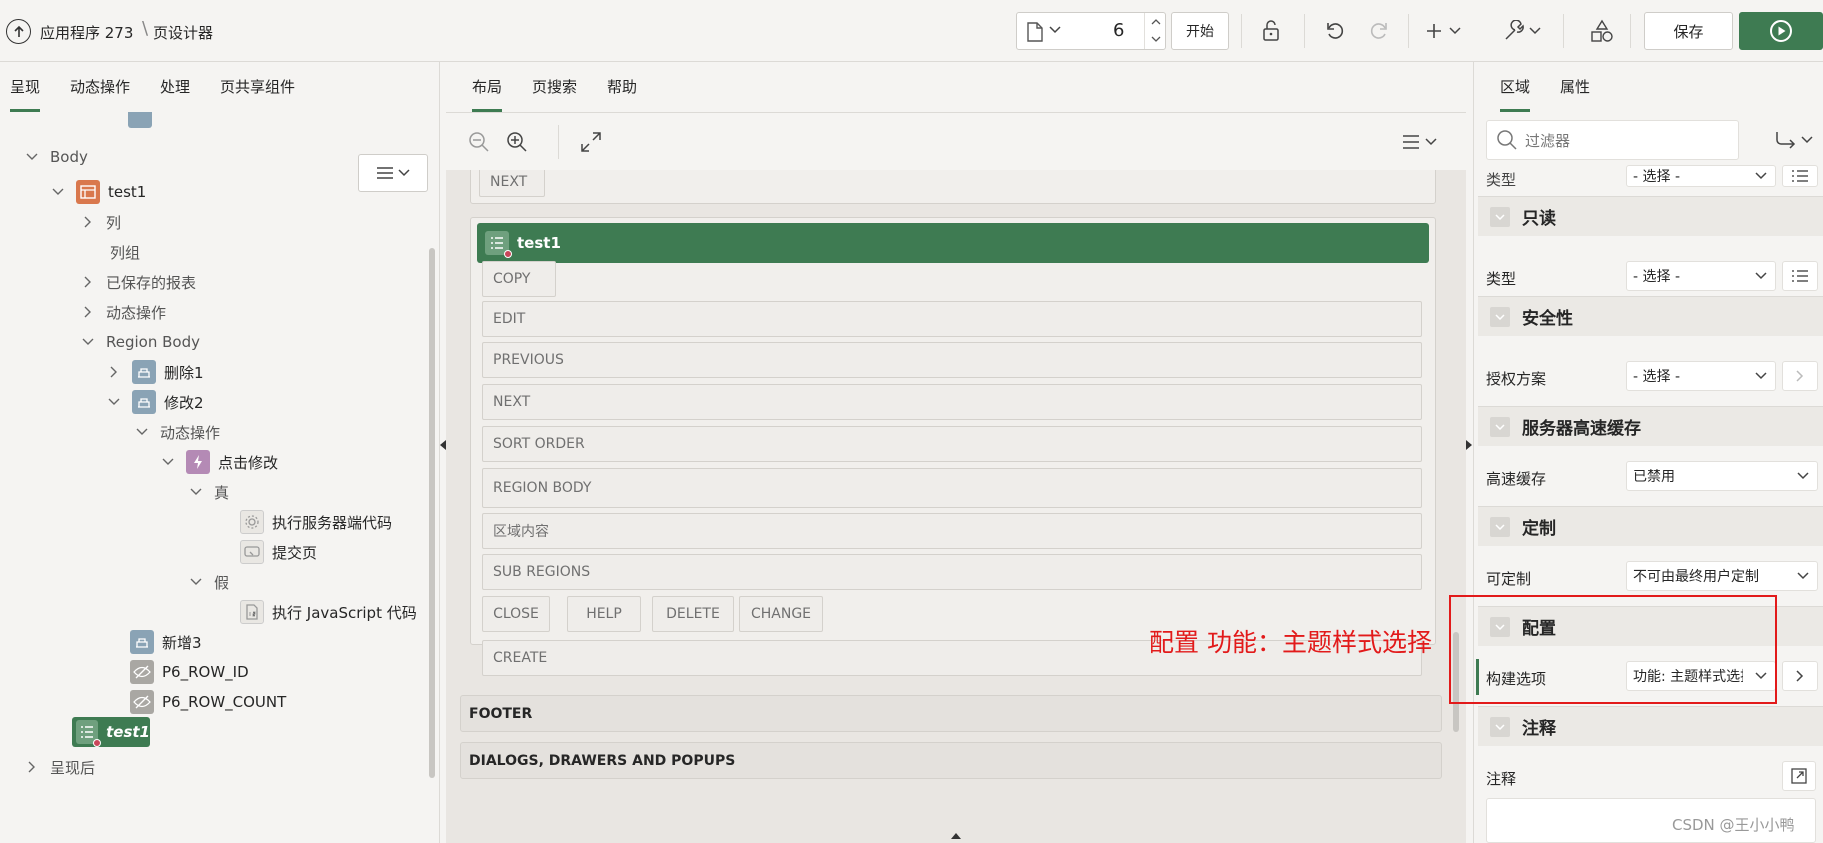  I want to click on tab-shared-components: 页共享组件, so click(257, 87).